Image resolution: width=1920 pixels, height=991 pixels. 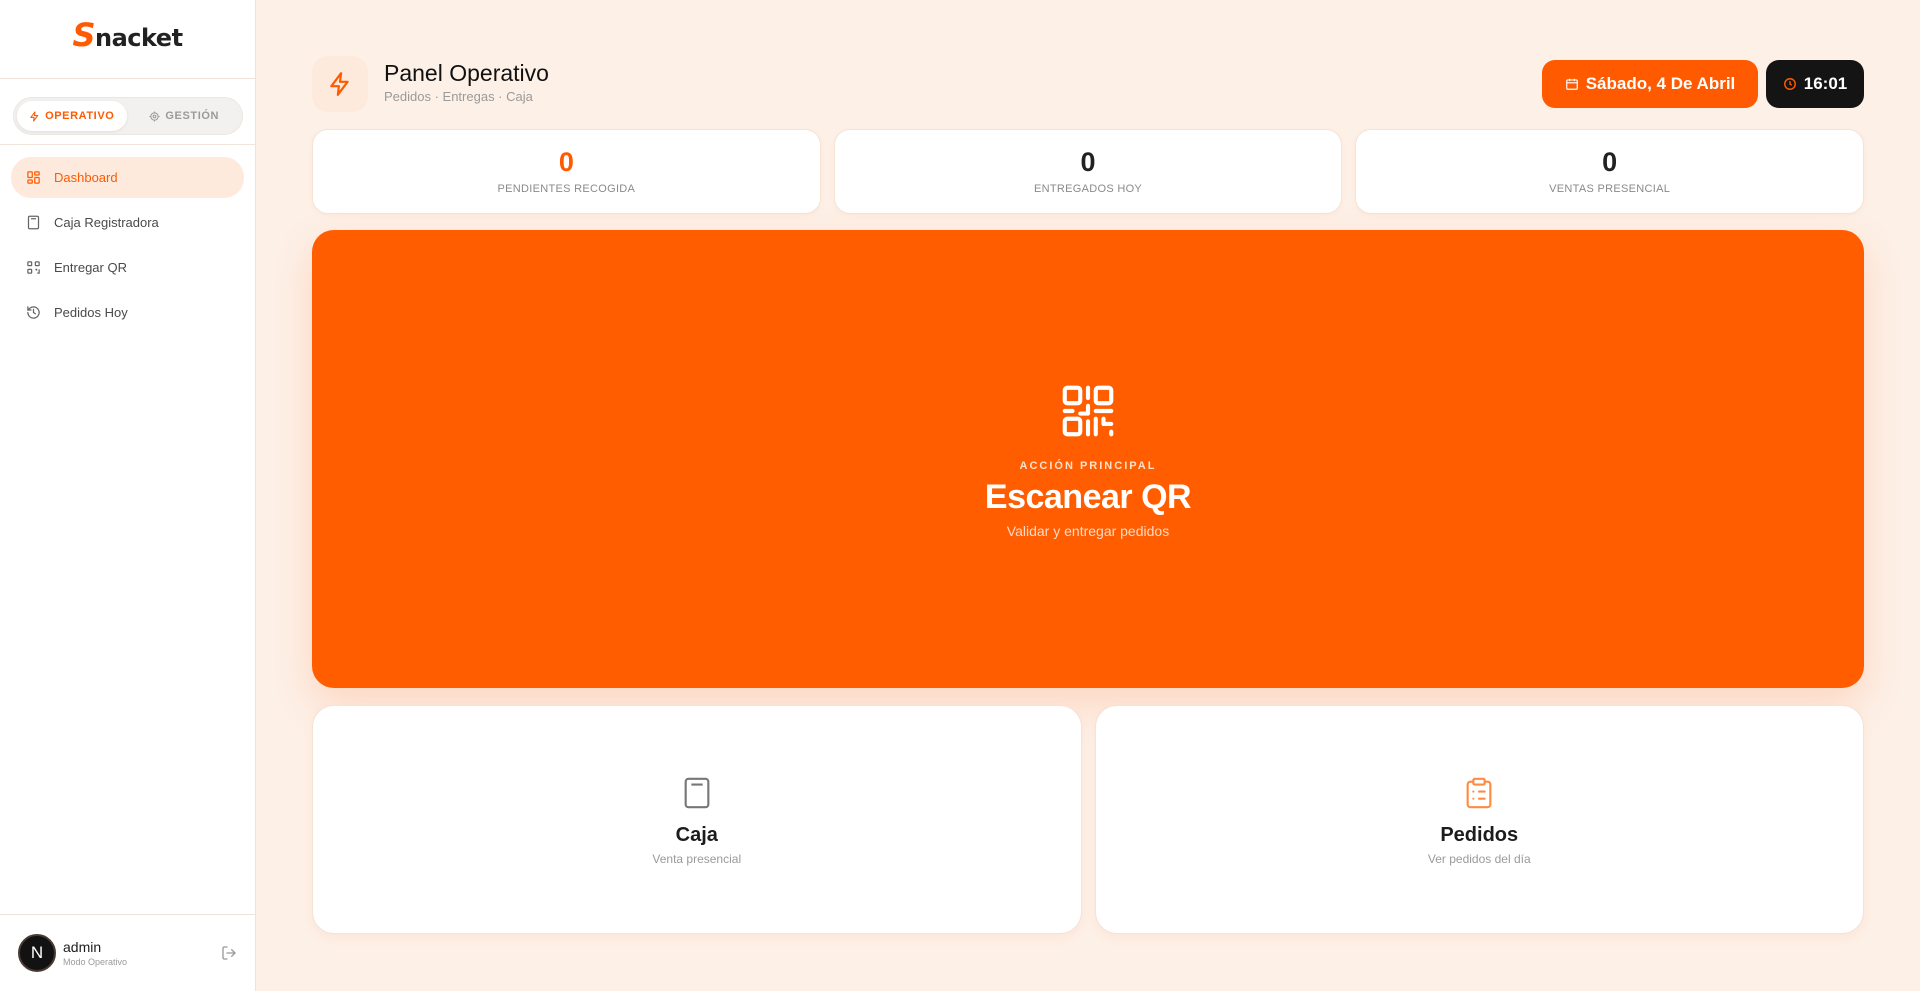 I want to click on mode-gestion-button: GESTIÓN, so click(x=185, y=116).